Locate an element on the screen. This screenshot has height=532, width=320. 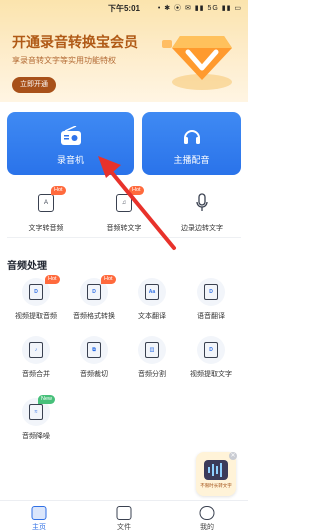
tool-record-and-transcribe: 边录边转文字 is located at coordinates (202, 209).